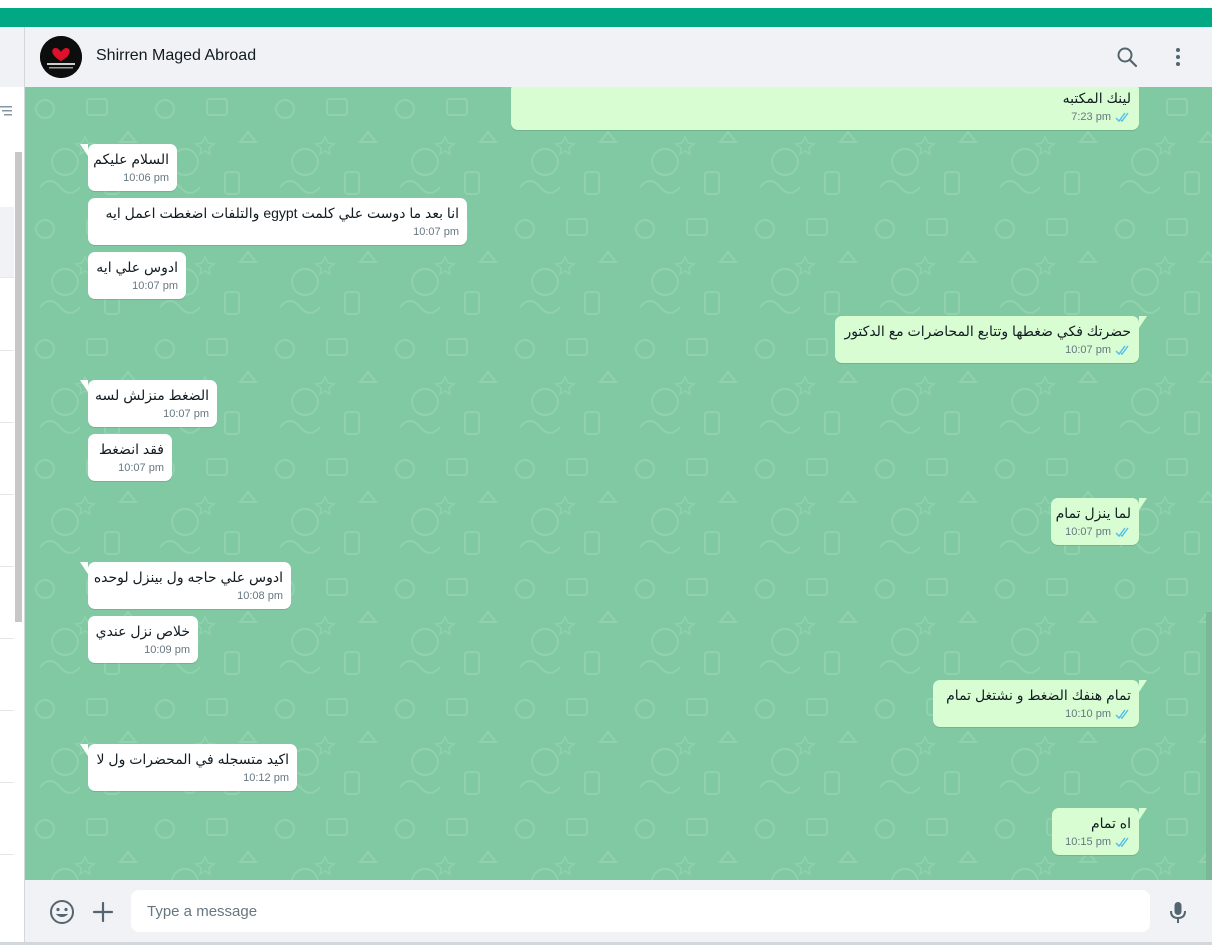  Describe the element at coordinates (1036, 714) in the screenshot. I see `message-meta: 10:10 pm` at that location.